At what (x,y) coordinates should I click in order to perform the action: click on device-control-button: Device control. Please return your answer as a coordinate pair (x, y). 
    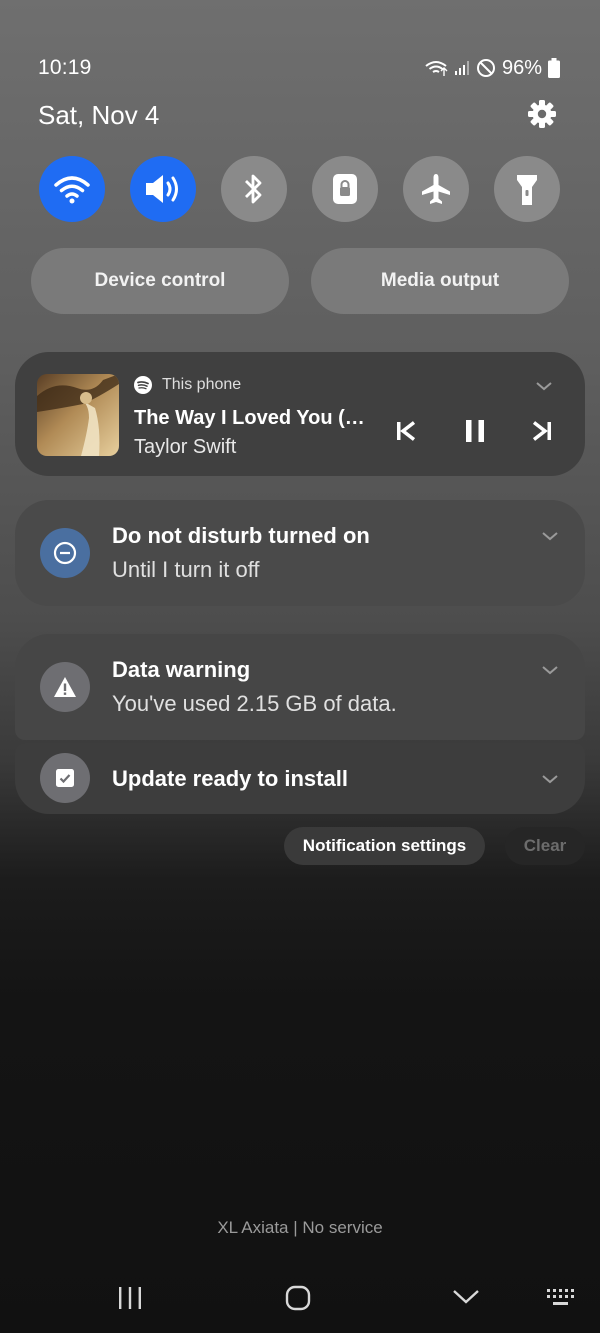
    Looking at the image, I should click on (160, 281).